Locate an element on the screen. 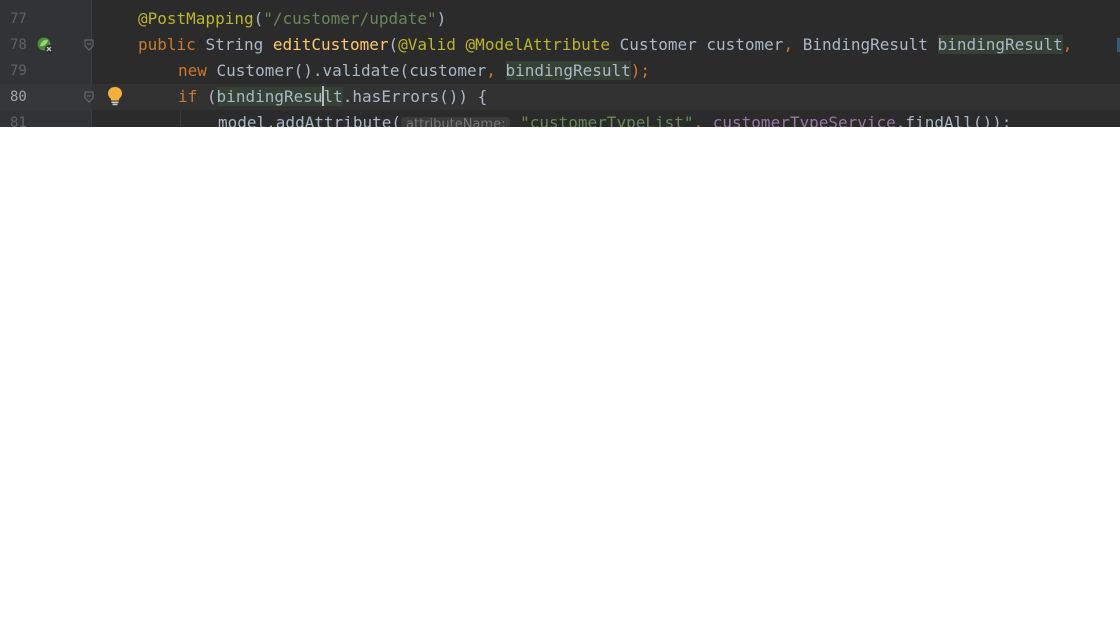 The image size is (1120, 634). gutter-cell: 79 is located at coordinates (45, 71).